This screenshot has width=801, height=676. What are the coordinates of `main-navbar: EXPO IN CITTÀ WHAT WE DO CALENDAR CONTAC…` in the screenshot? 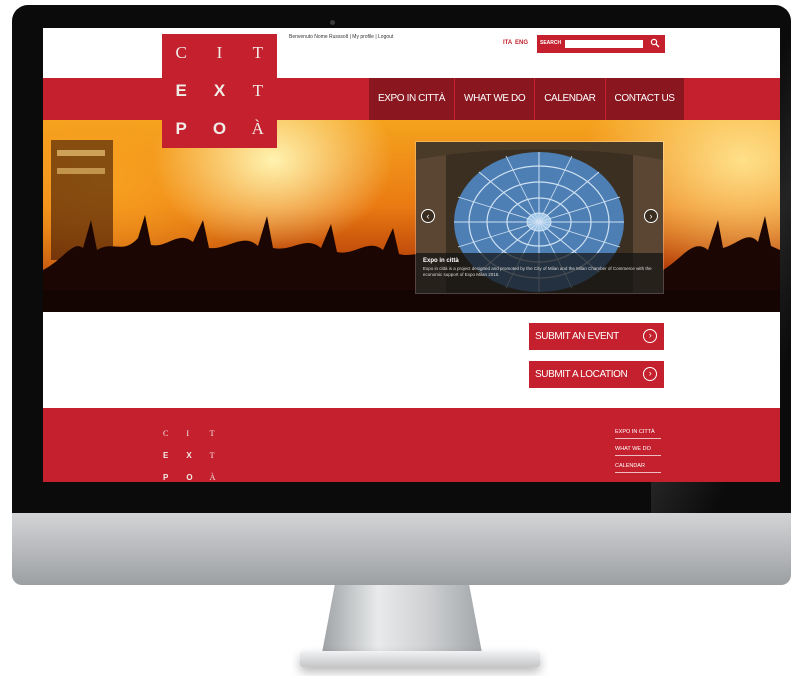 It's located at (411, 99).